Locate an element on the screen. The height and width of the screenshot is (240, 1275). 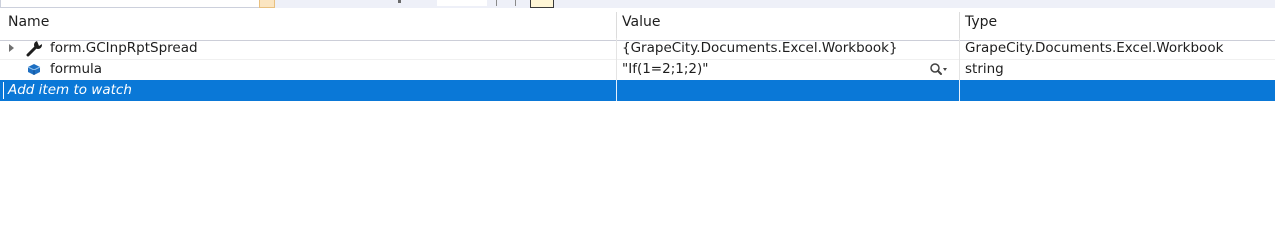
expand-arrow-icon is located at coordinates (11, 48).